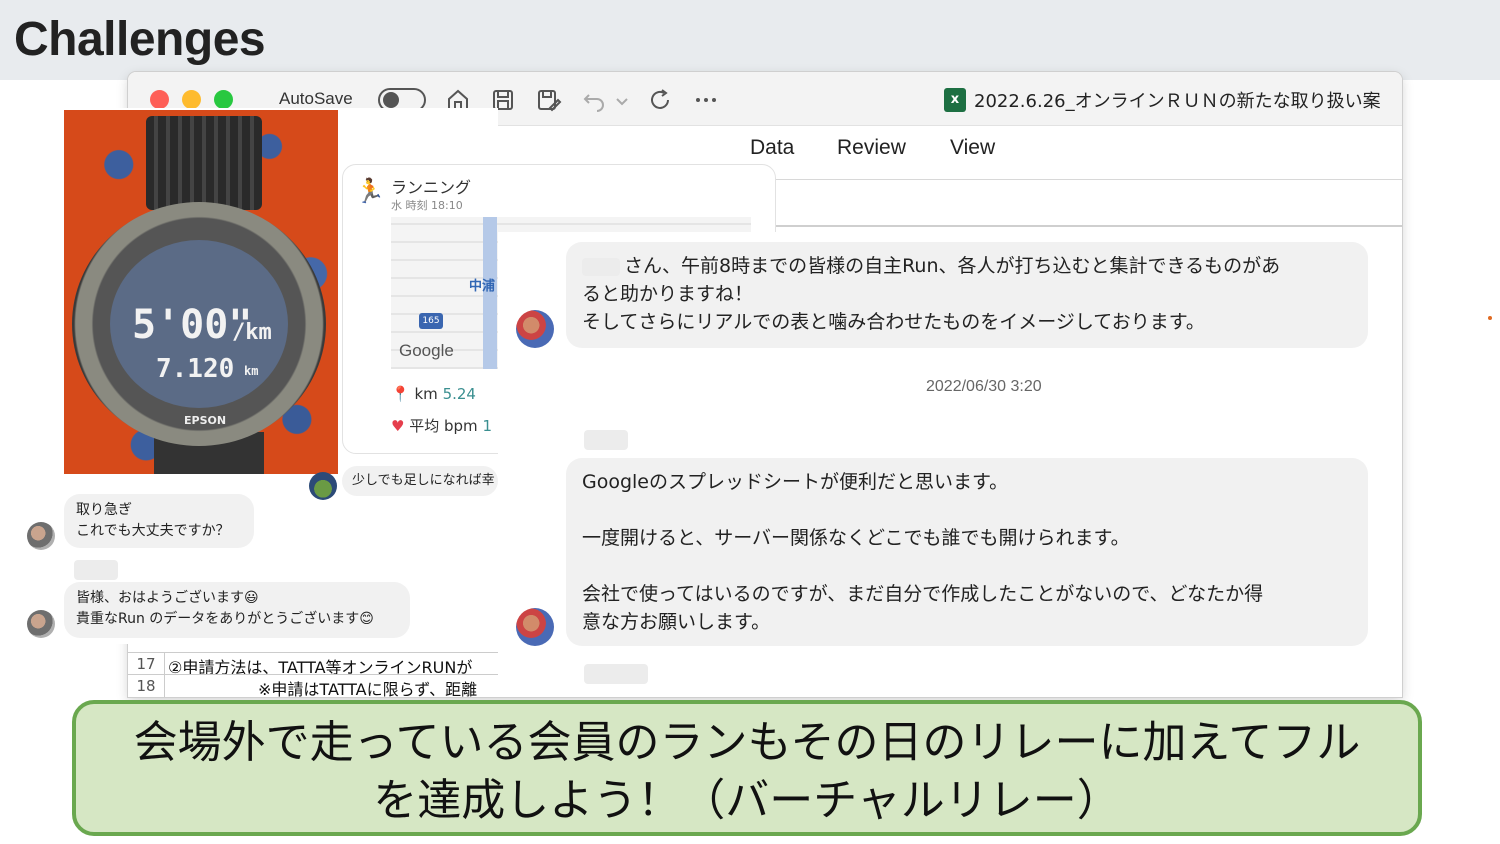 This screenshot has height=844, width=1500. I want to click on chat-message-text: ると助かりますね！, so click(668, 294).